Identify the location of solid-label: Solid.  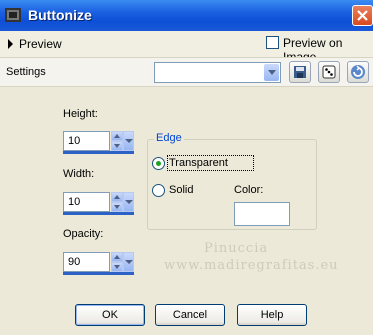
(181, 190).